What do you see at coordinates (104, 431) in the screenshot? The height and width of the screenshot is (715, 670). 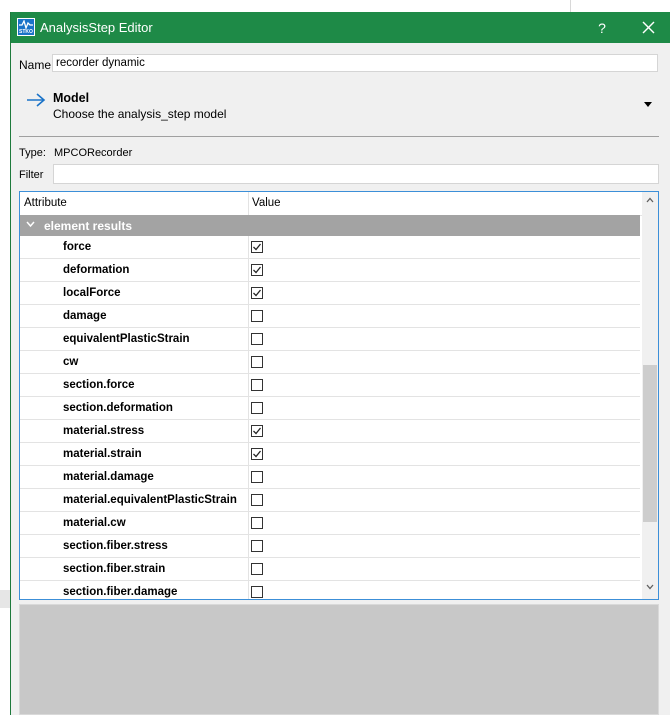 I see `attribute-name: material.stress` at bounding box center [104, 431].